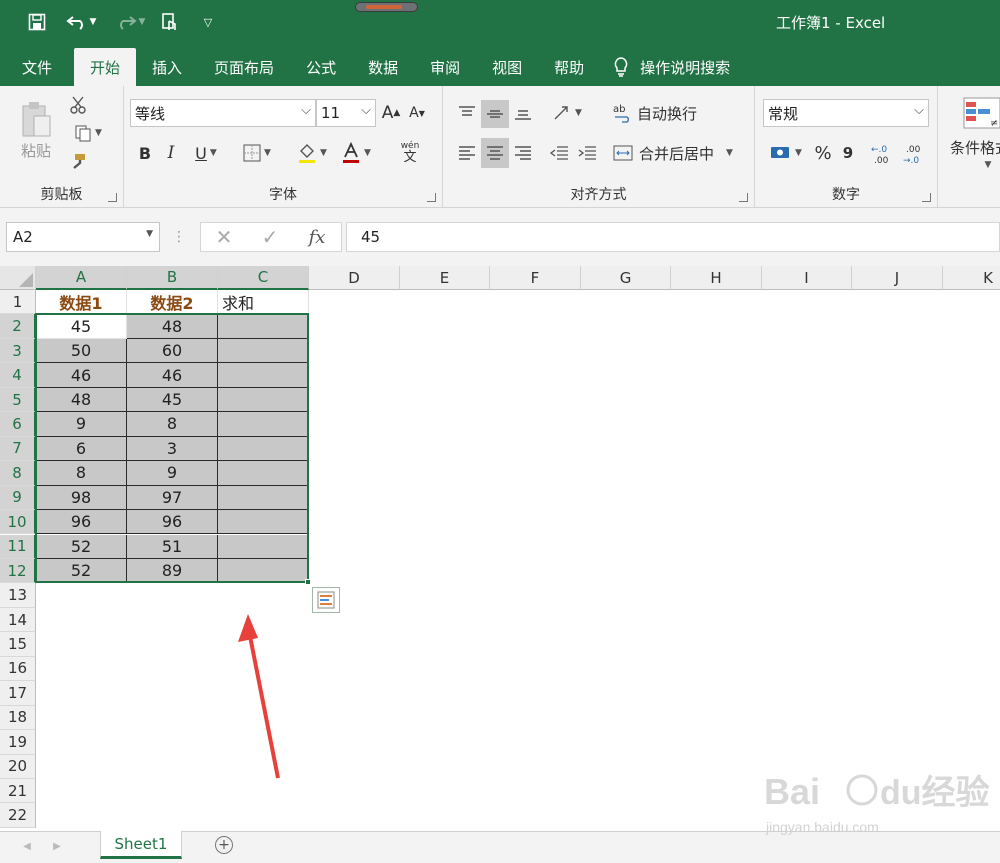  What do you see at coordinates (823, 153) in the screenshot?
I see `percent-button: %` at bounding box center [823, 153].